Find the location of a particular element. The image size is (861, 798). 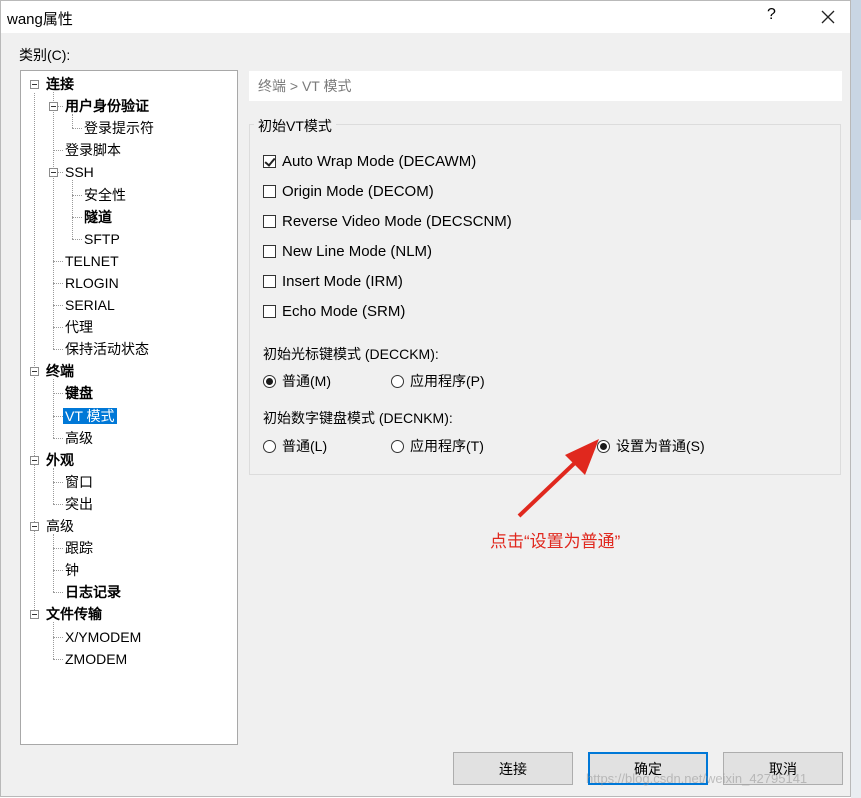

checkbox-label: Origin Mode (DECOM) is located at coordinates (358, 191).